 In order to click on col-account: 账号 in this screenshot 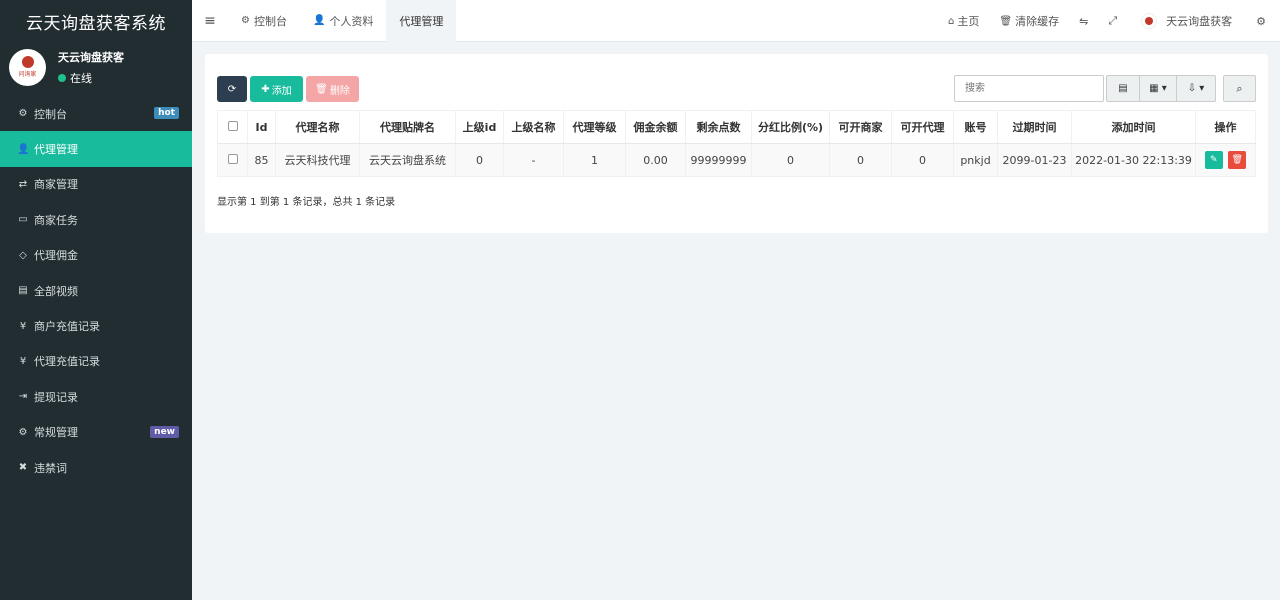, I will do `click(975, 127)`.